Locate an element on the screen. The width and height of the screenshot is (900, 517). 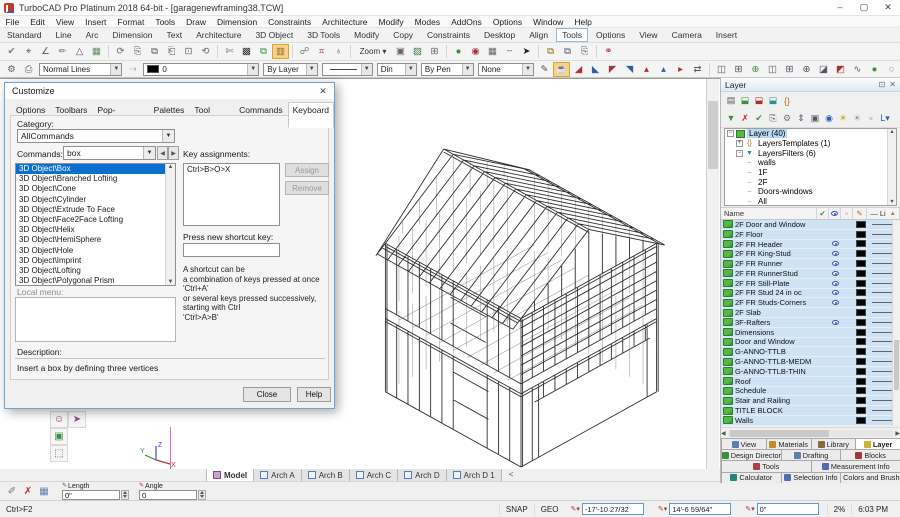
by-layer-combo: By Layer ▼ is located at coordinates (290, 69).